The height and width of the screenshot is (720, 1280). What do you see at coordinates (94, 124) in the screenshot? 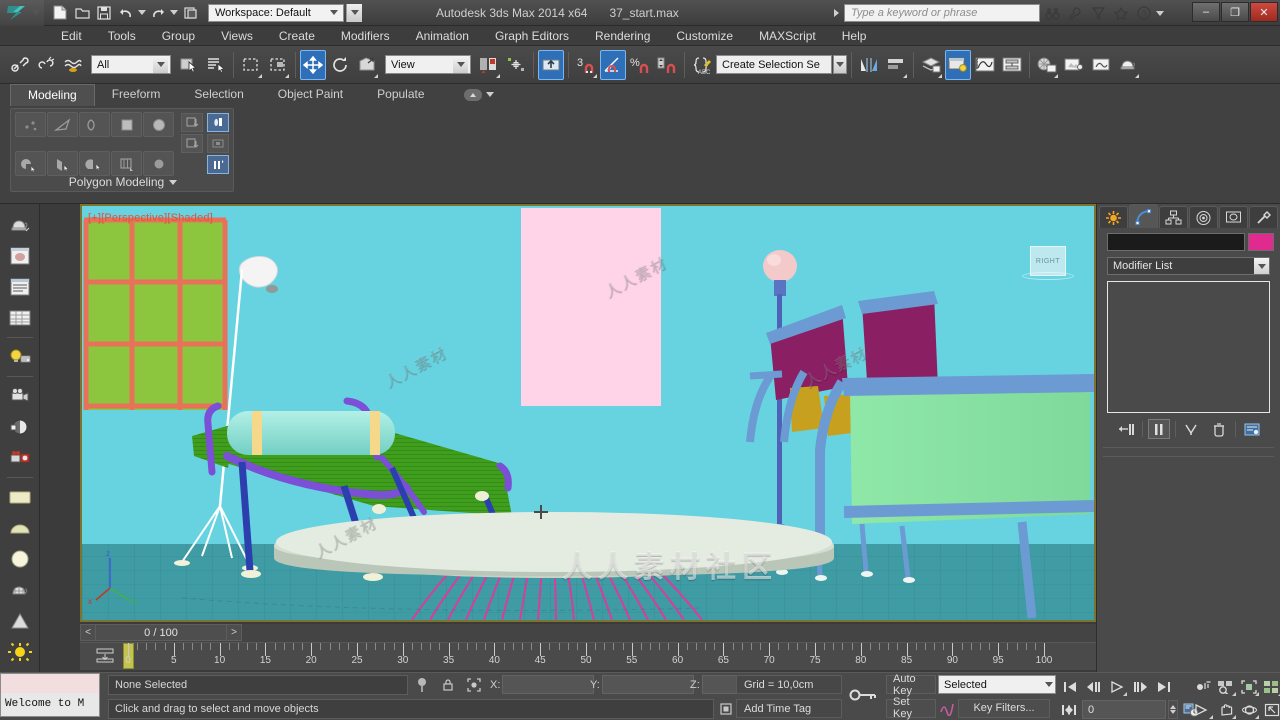
I see `subobject-border-icon` at bounding box center [94, 124].